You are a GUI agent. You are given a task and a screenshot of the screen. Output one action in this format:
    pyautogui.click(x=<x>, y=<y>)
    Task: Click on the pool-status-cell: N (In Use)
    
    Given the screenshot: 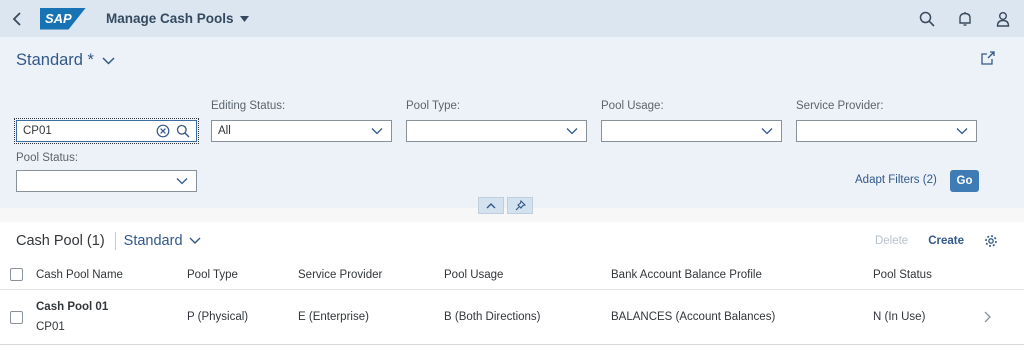 What is the action you would take?
    pyautogui.click(x=899, y=317)
    